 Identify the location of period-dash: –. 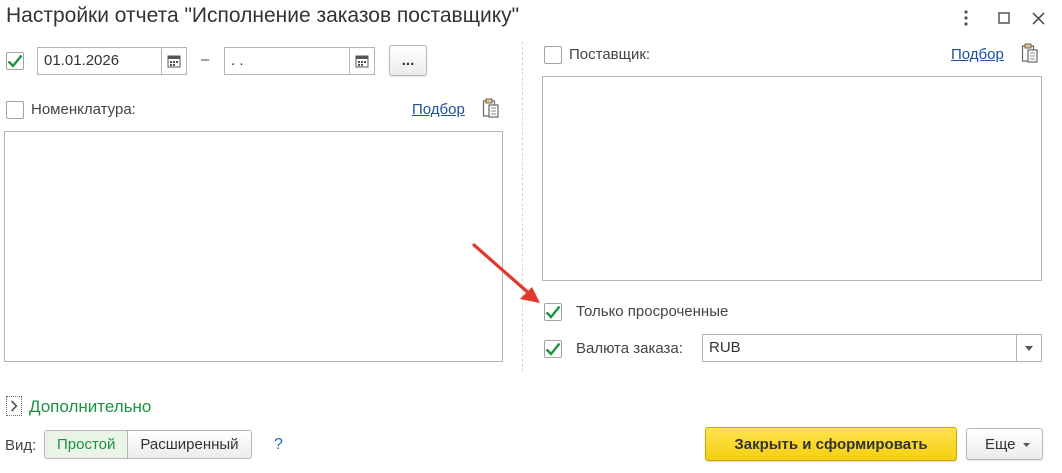
(205, 59).